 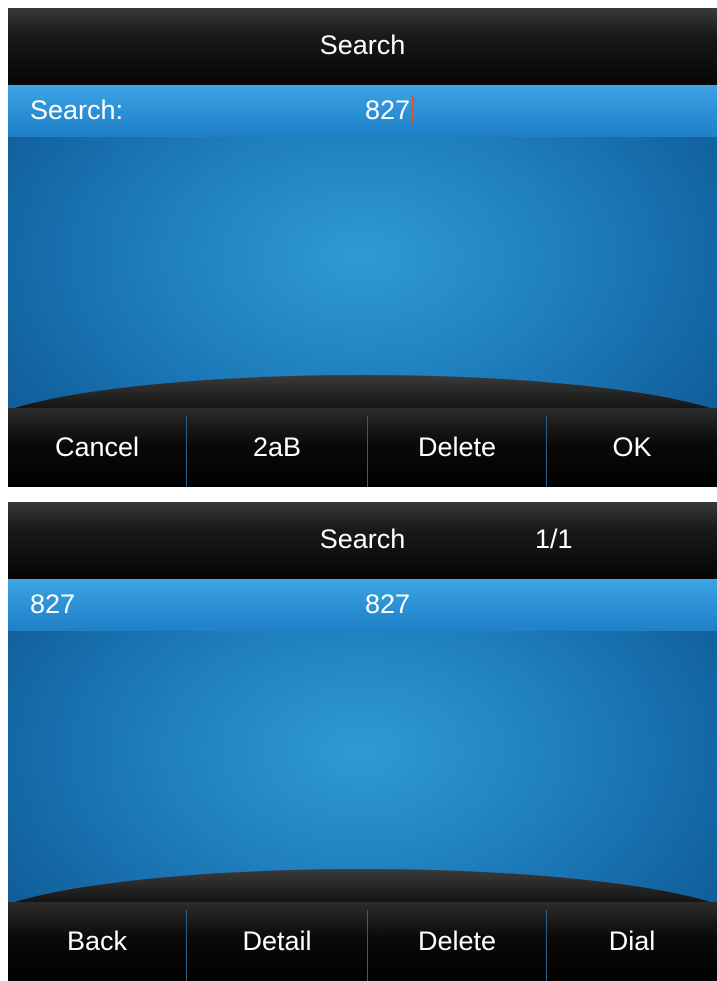 What do you see at coordinates (413, 109) in the screenshot?
I see `text-cursor` at bounding box center [413, 109].